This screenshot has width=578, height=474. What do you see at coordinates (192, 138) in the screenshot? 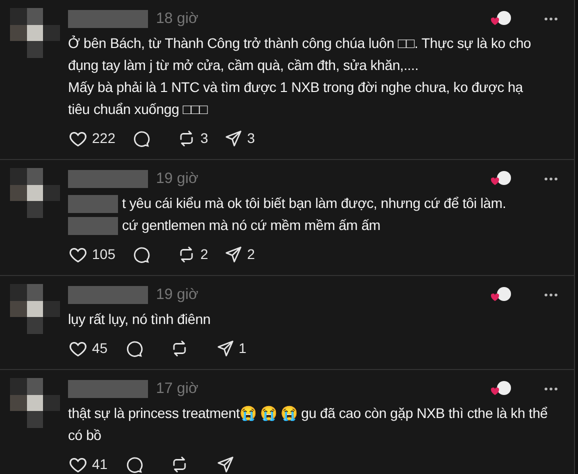
I see `repost-button: 3` at bounding box center [192, 138].